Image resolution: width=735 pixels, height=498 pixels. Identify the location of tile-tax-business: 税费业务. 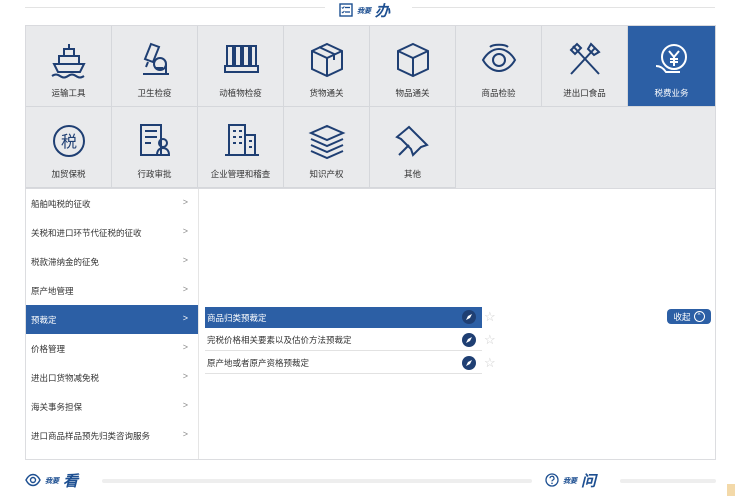
(672, 66).